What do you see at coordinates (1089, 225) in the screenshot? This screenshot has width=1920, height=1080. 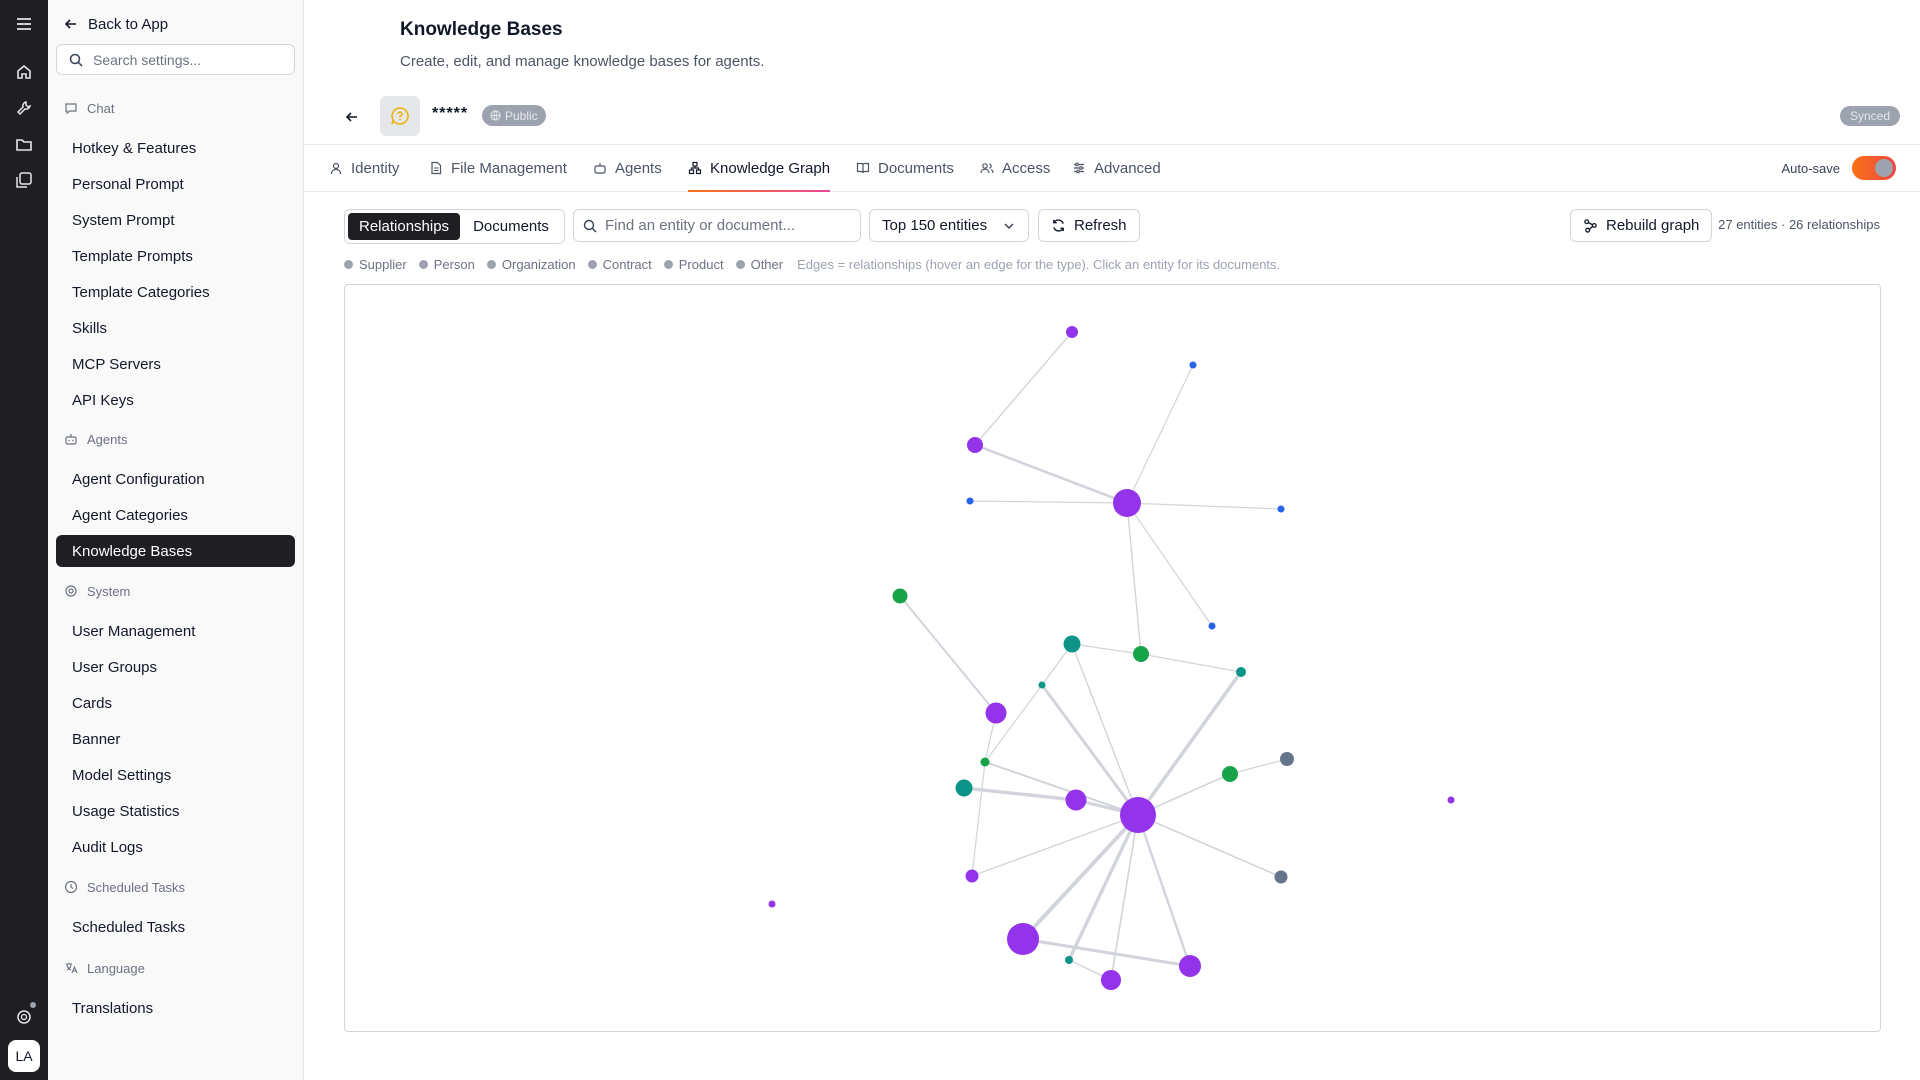 I see `refresh-button: Refresh` at bounding box center [1089, 225].